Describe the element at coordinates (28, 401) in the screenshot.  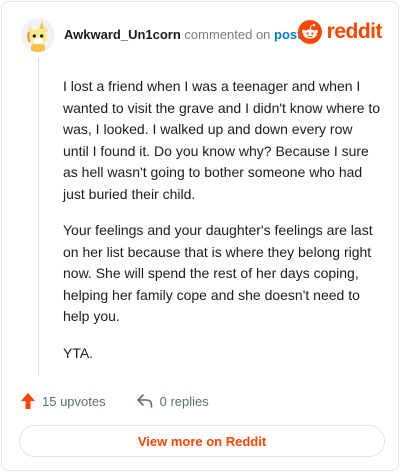
I see `upvote-arrow-icon` at that location.